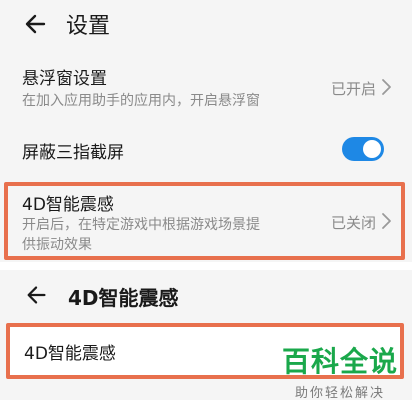 The height and width of the screenshot is (400, 412). I want to click on settings-header: 设置, so click(206, 25).